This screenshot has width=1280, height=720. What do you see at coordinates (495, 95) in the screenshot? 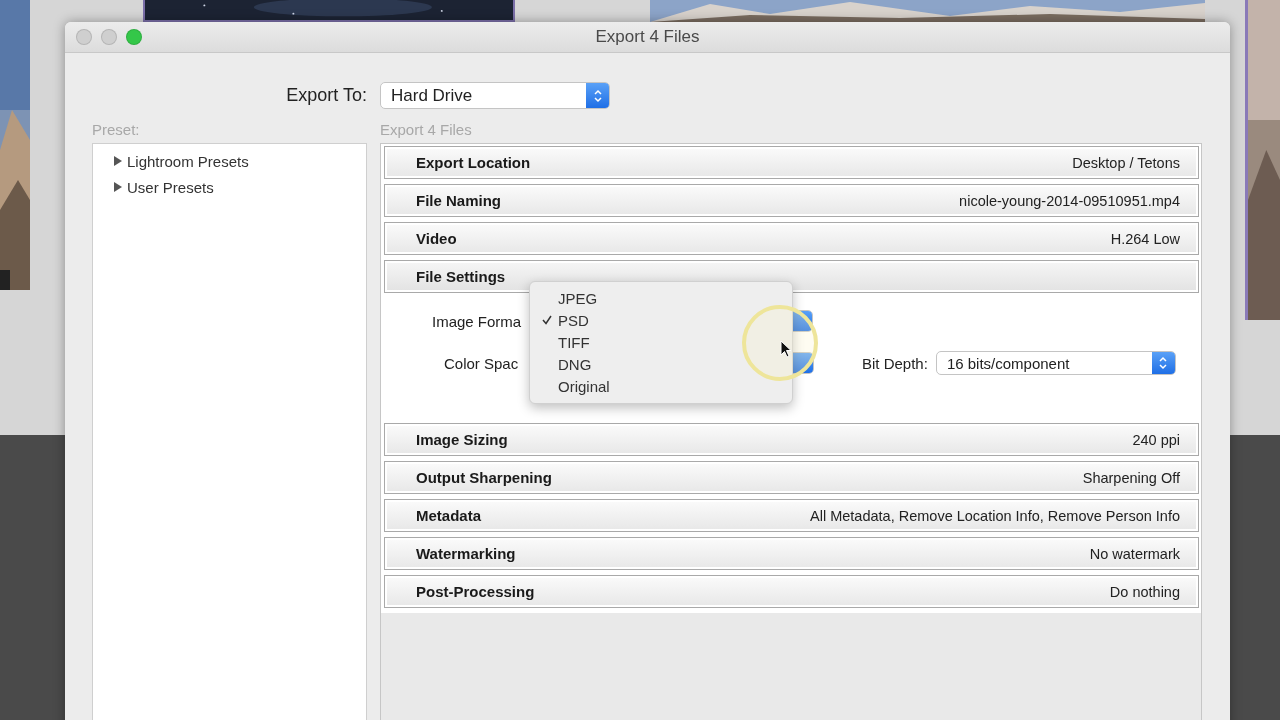
I see `export-to-dropdown: Hard Drive` at bounding box center [495, 95].